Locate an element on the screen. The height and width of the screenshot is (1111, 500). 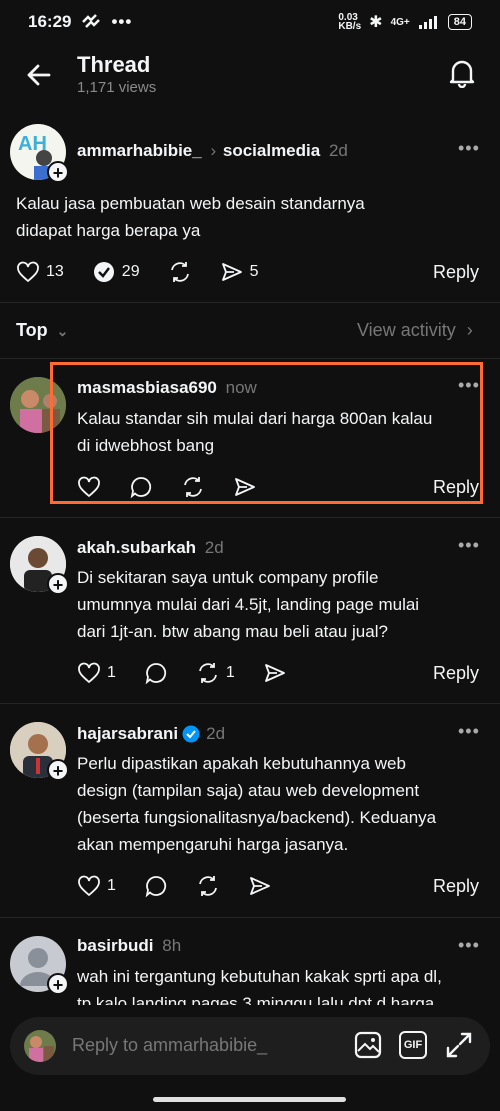
reply-input: Reply to ammarhabibie_ is located at coordinates (169, 1045).